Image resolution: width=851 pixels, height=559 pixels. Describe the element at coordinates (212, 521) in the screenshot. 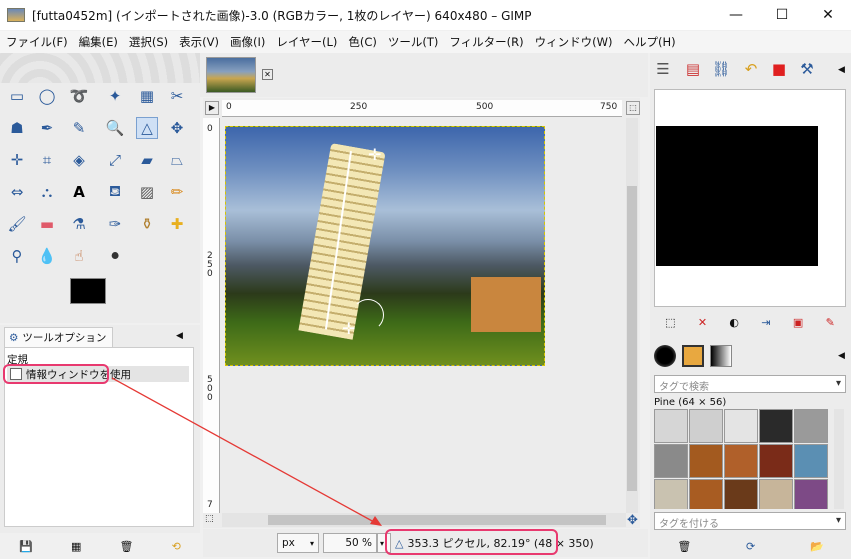

I see `quick-mask-icon: ⬚` at that location.